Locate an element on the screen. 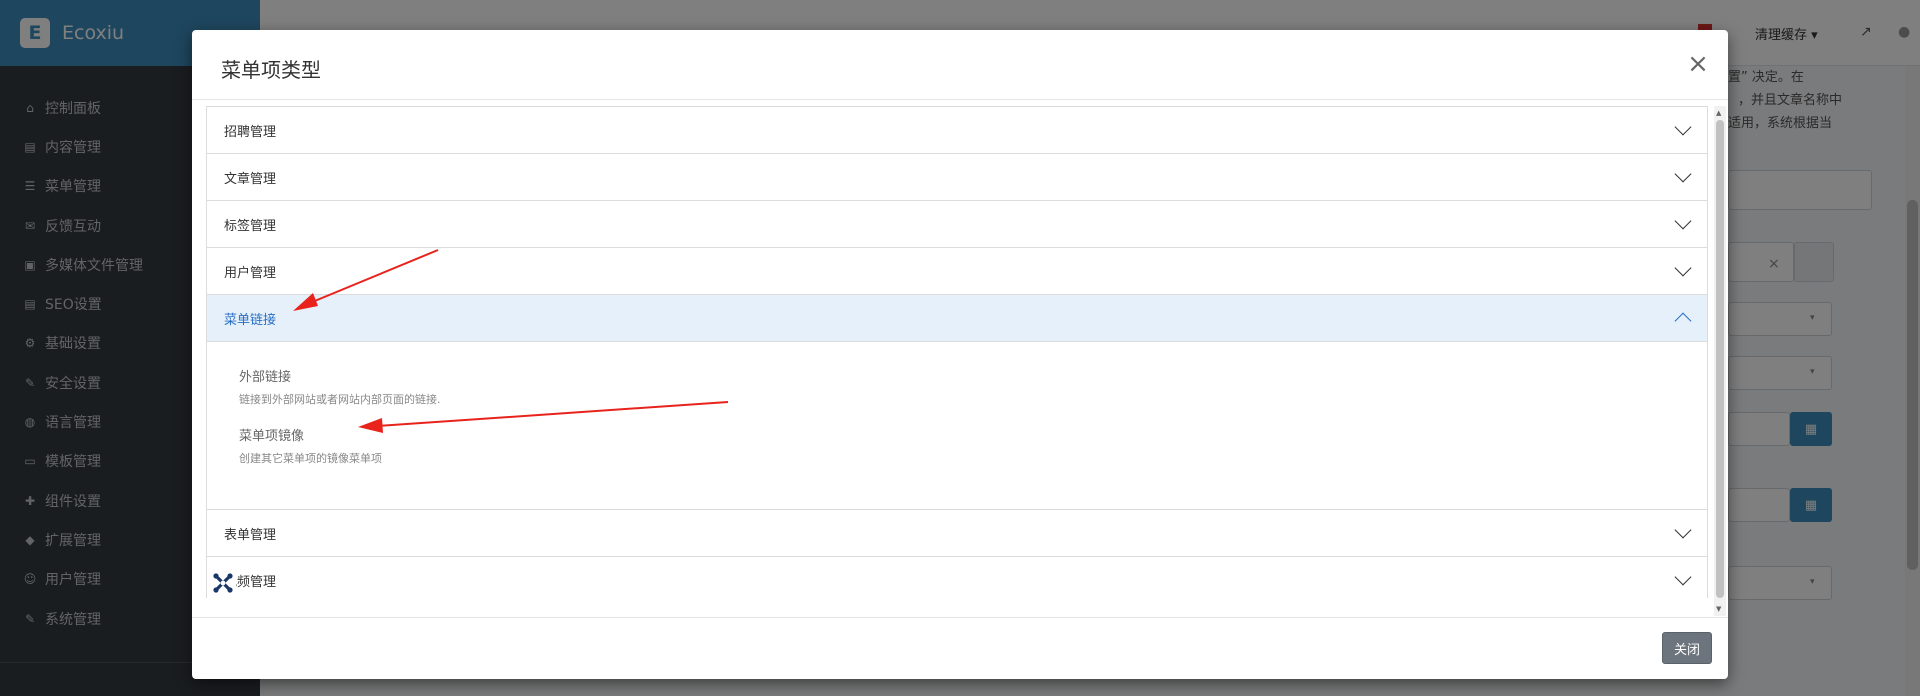 The image size is (1920, 696). close-icon: × is located at coordinates (1698, 64).